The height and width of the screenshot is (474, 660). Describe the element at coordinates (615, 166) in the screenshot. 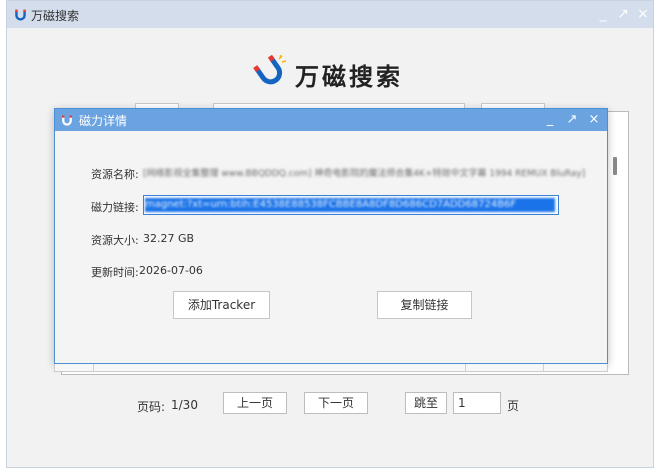

I see `name-scrollbar` at that location.